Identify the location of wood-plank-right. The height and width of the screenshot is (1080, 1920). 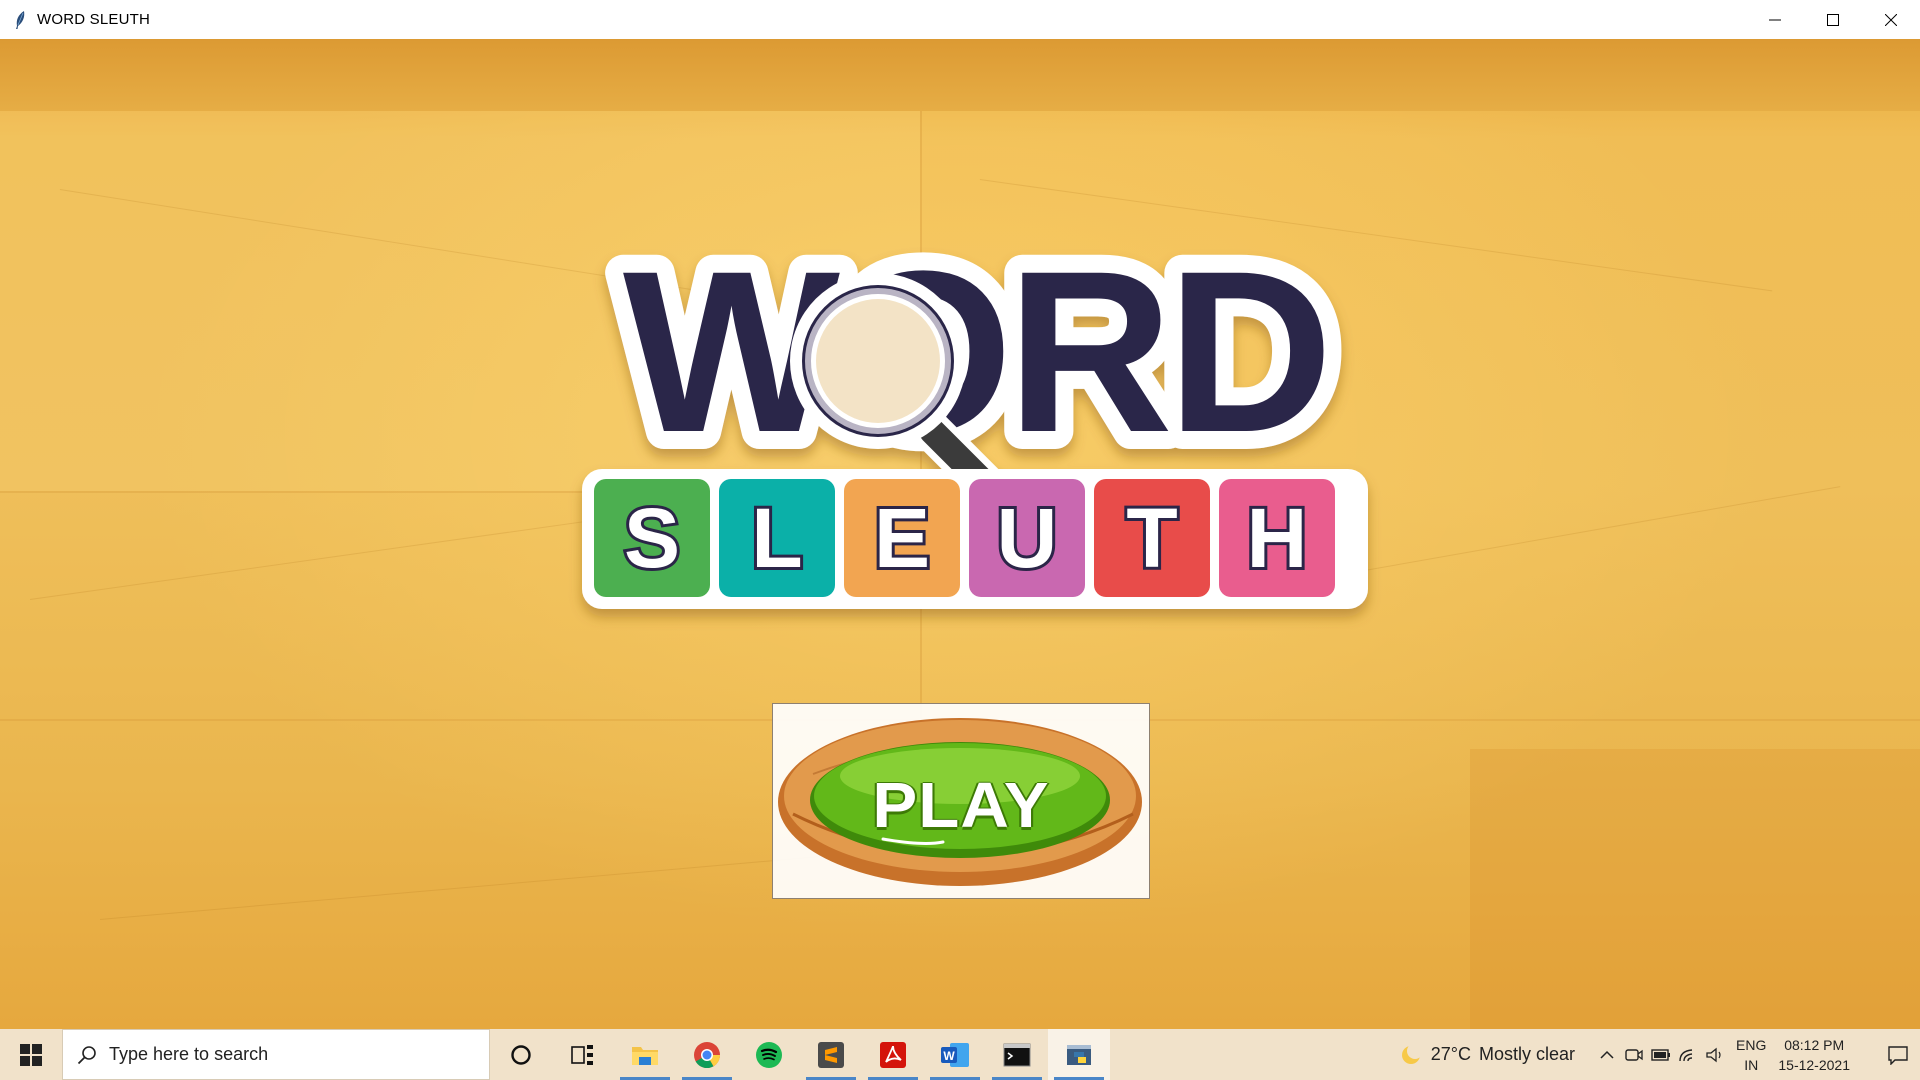
(1695, 889).